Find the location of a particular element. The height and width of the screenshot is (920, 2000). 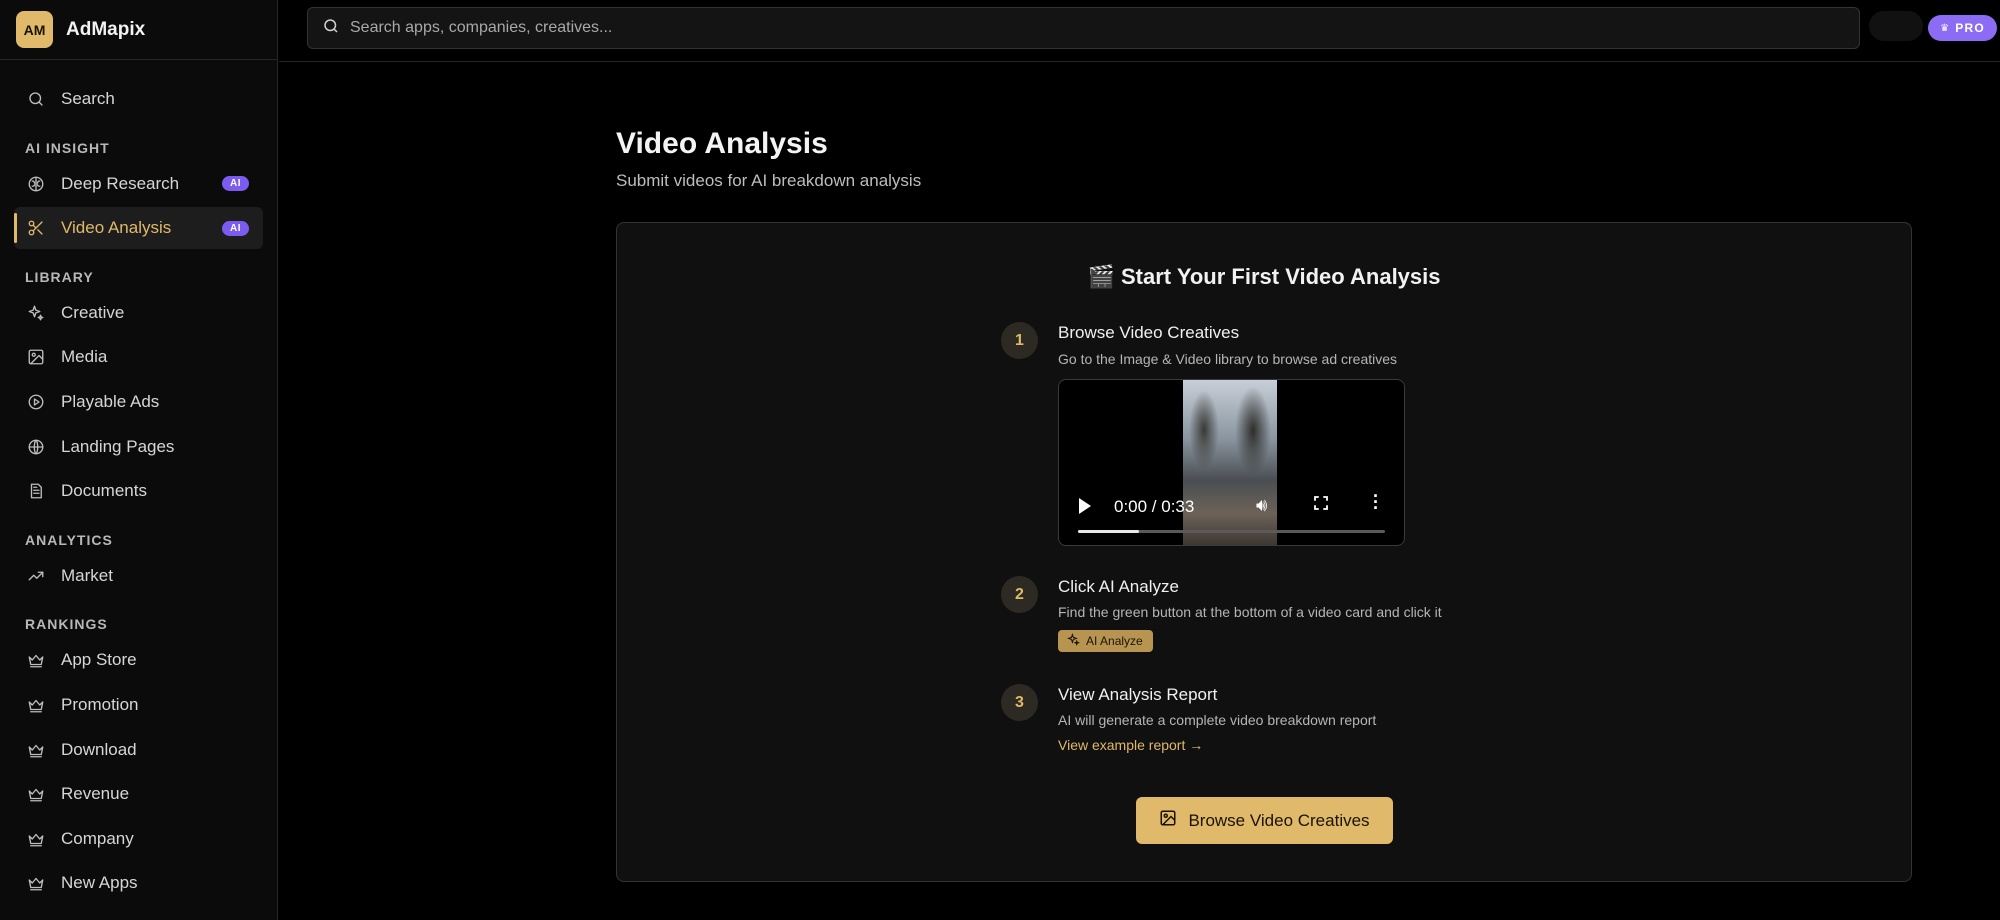

step-title-1: Browse Video Creatives is located at coordinates (1149, 332).